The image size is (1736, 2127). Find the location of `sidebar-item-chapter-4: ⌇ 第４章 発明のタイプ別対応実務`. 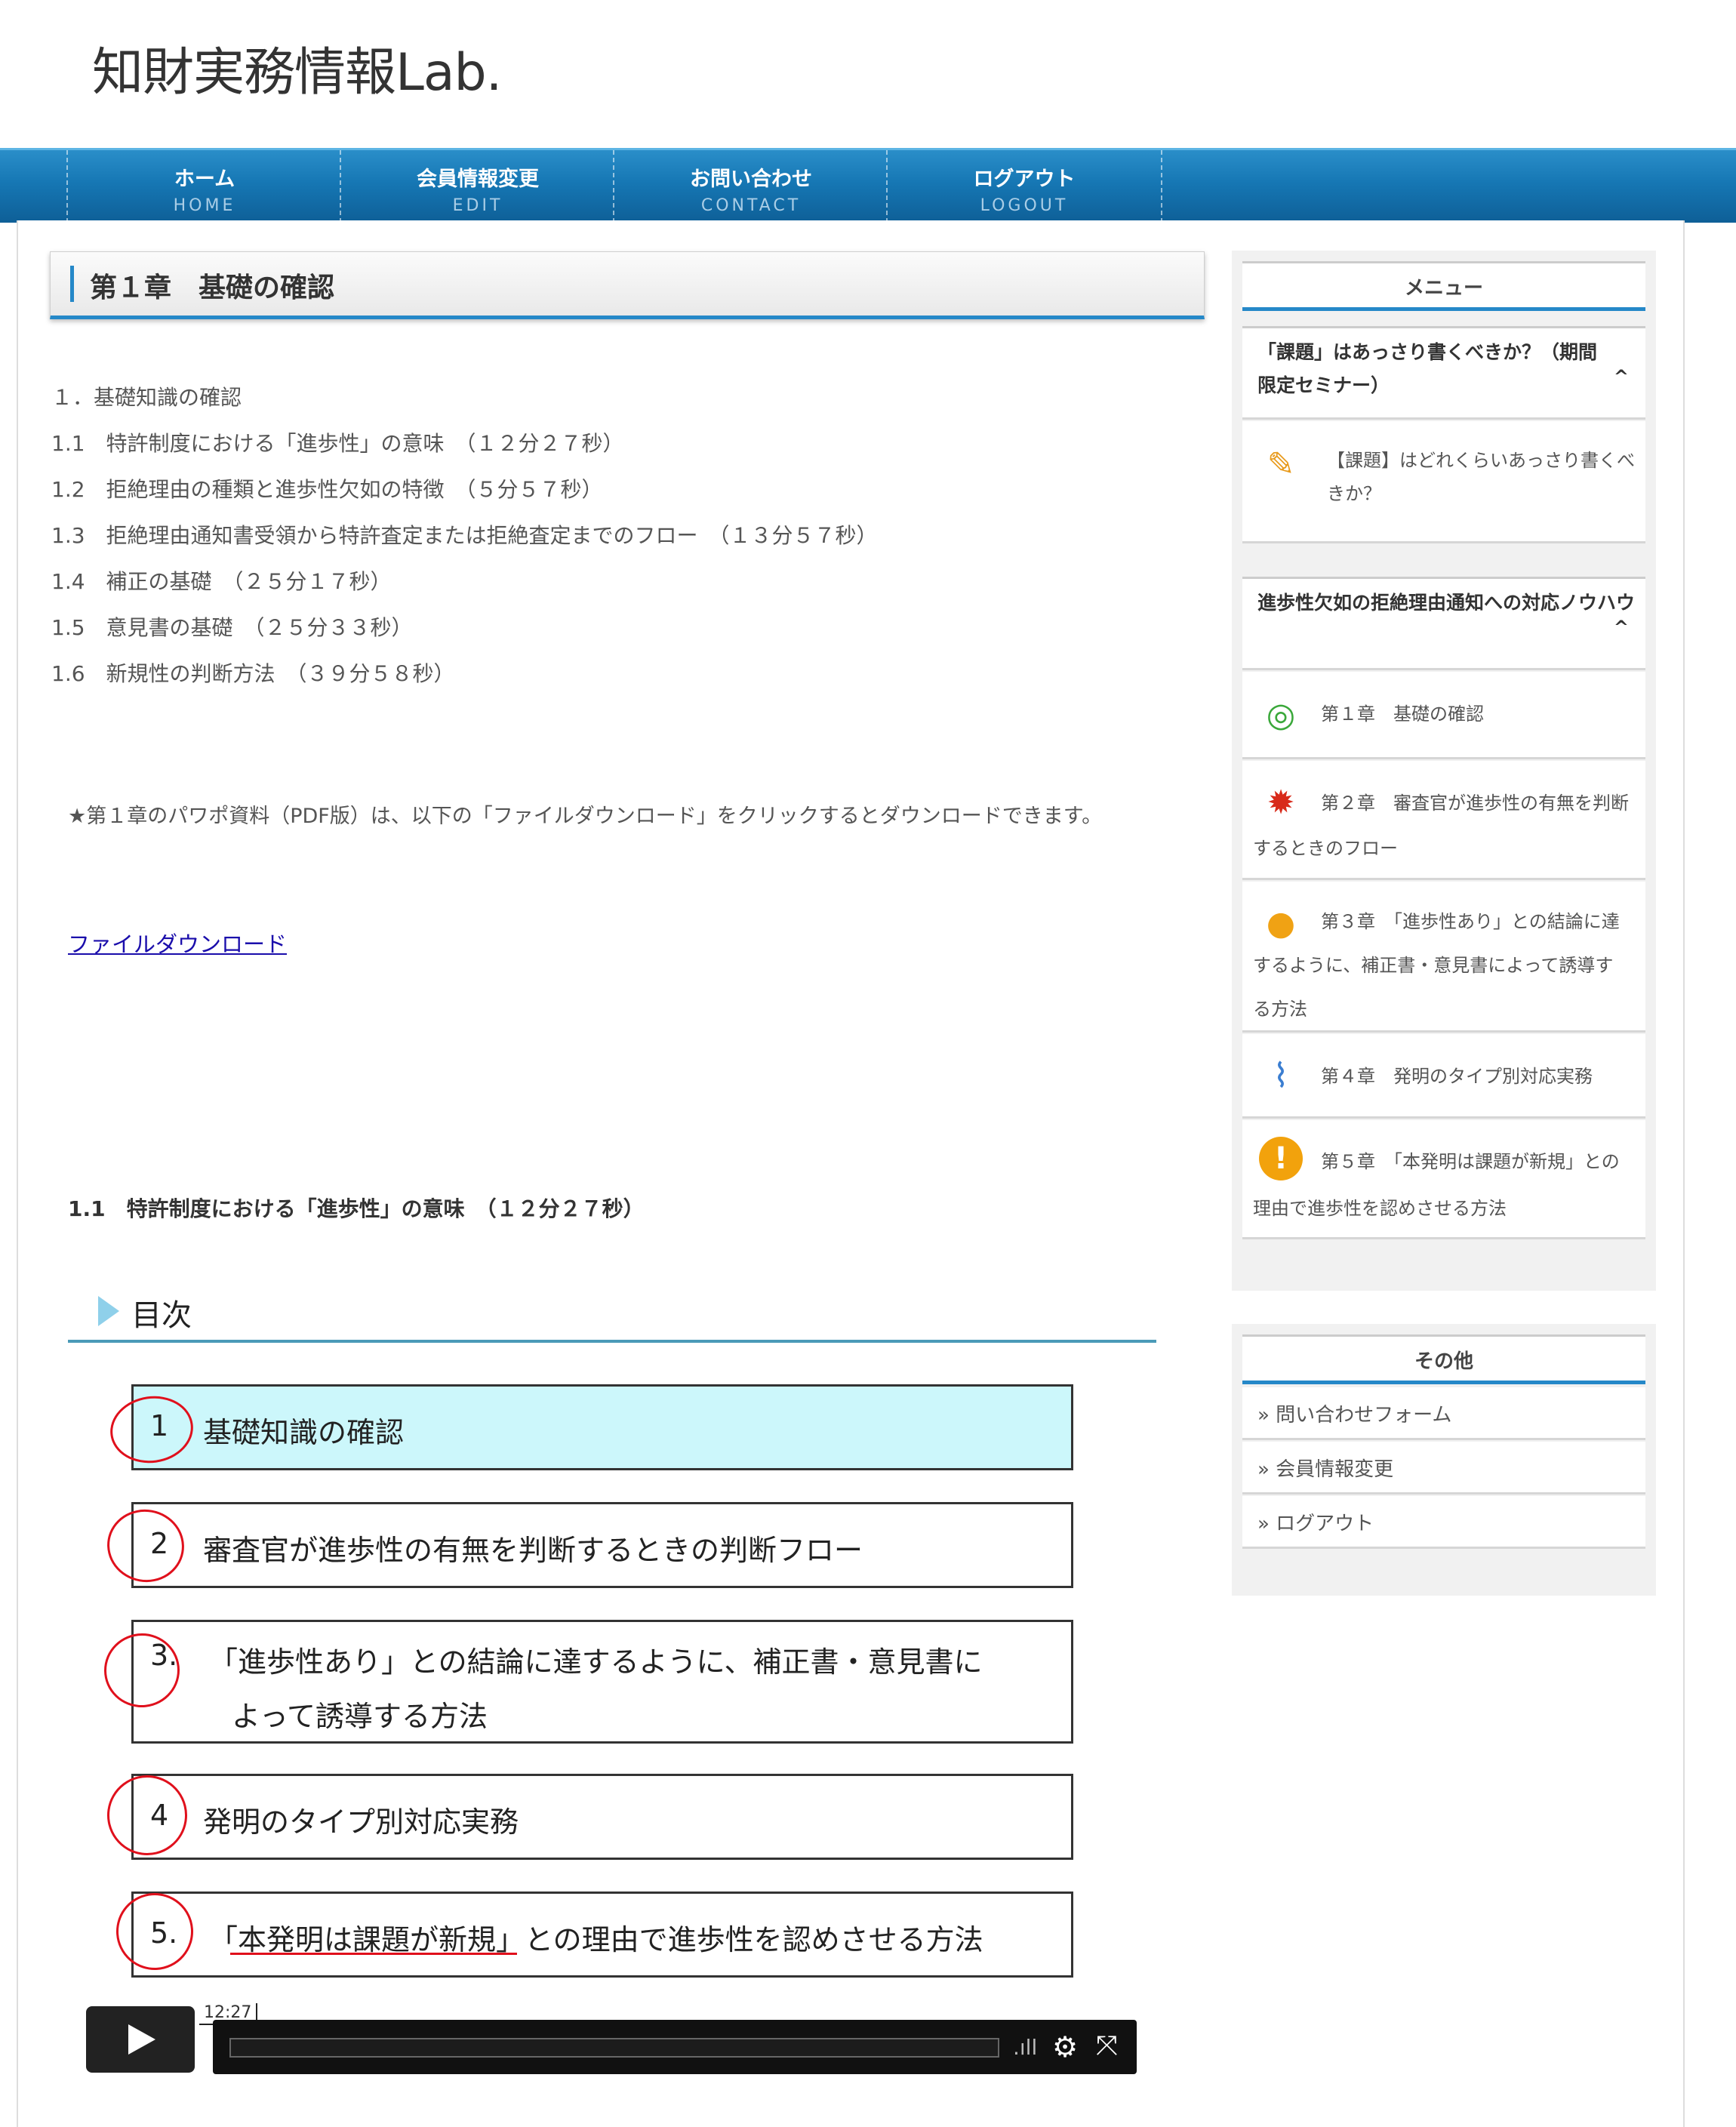

sidebar-item-chapter-4: ⌇ 第４章 発明のタイプ別対応実務 is located at coordinates (1444, 1076).